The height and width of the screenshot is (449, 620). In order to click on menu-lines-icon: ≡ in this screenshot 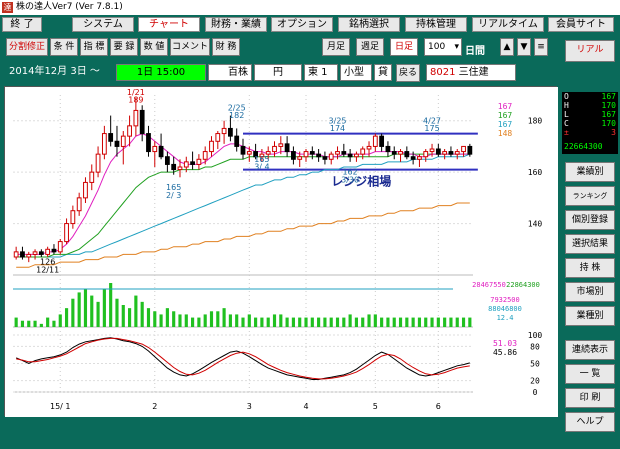, I will do `click(541, 47)`.